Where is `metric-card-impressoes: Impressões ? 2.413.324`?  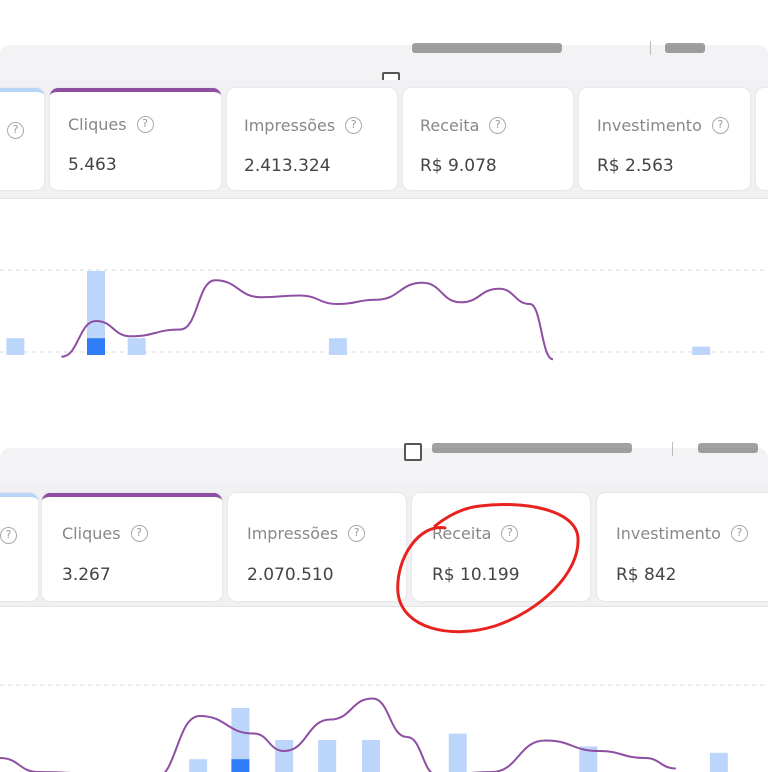
metric-card-impressoes: Impressões ? 2.413.324 is located at coordinates (312, 139).